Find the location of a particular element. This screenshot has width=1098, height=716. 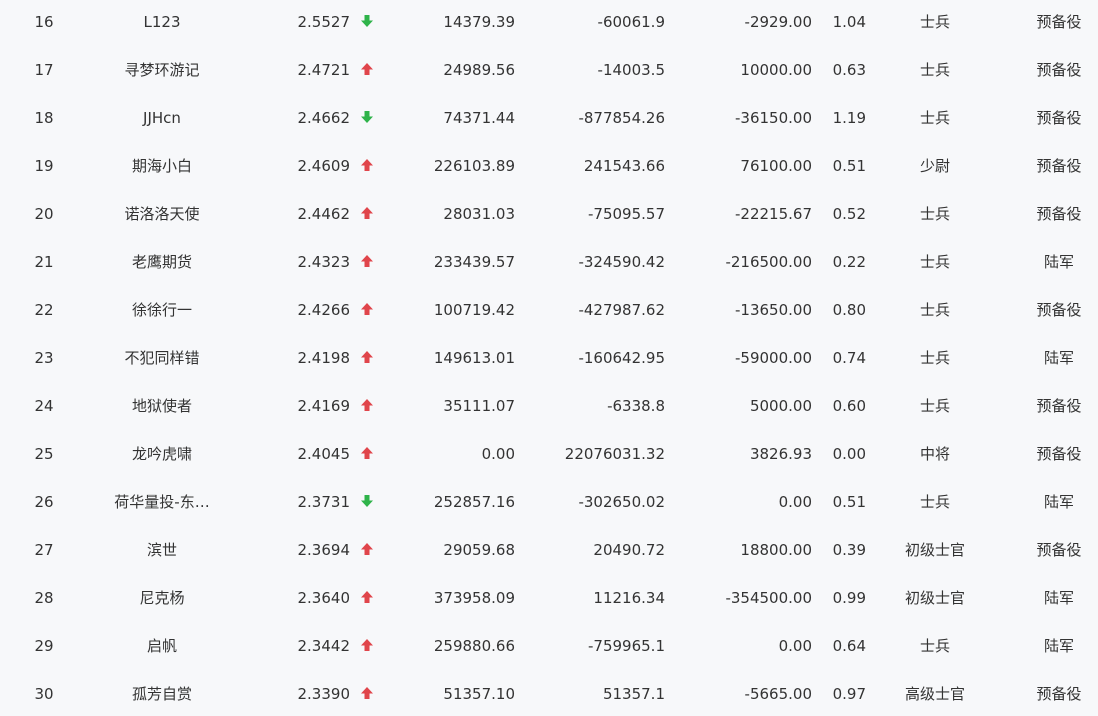

score-cell: 2.3694 is located at coordinates (324, 550).